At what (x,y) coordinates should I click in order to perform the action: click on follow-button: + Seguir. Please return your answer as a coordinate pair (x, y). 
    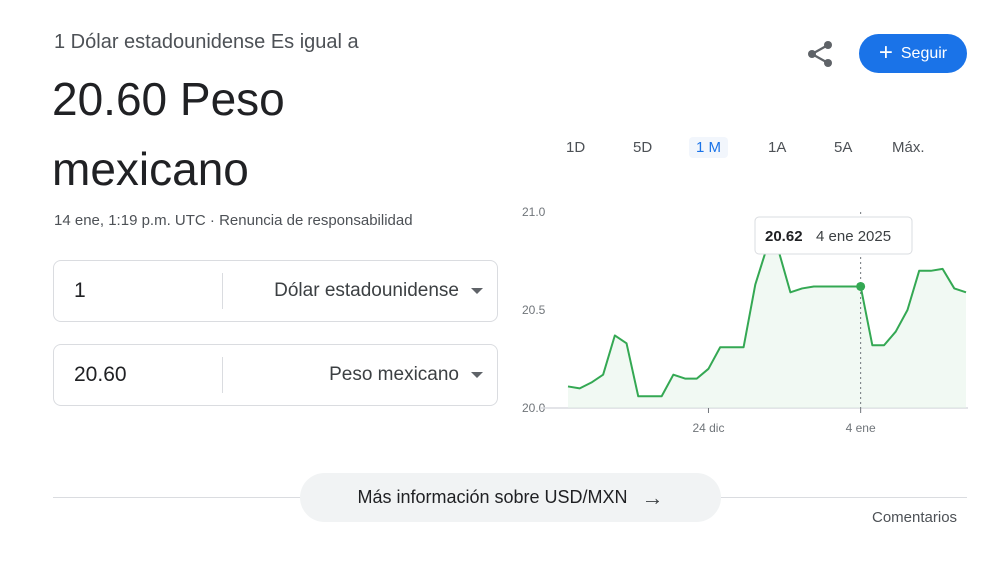
    Looking at the image, I should click on (913, 53).